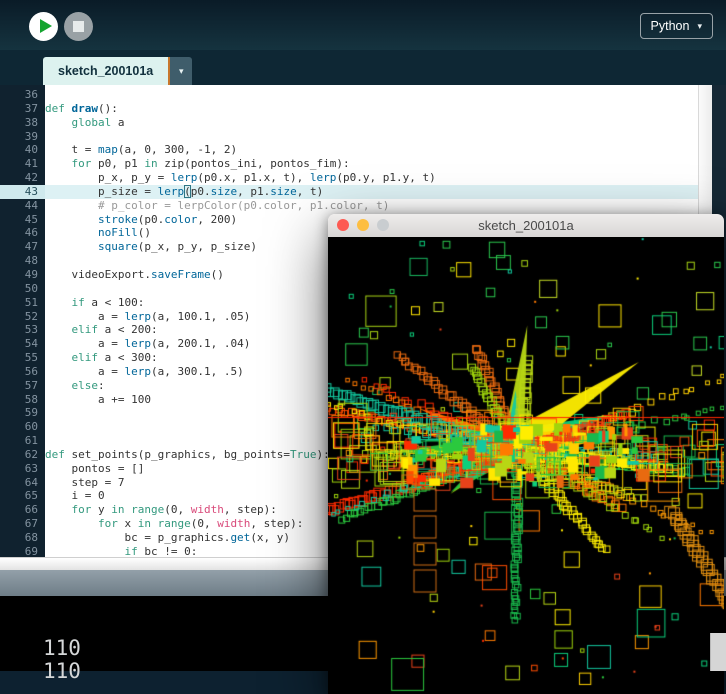  What do you see at coordinates (310, 191) in the screenshot?
I see `code-token: , t)` at bounding box center [310, 191].